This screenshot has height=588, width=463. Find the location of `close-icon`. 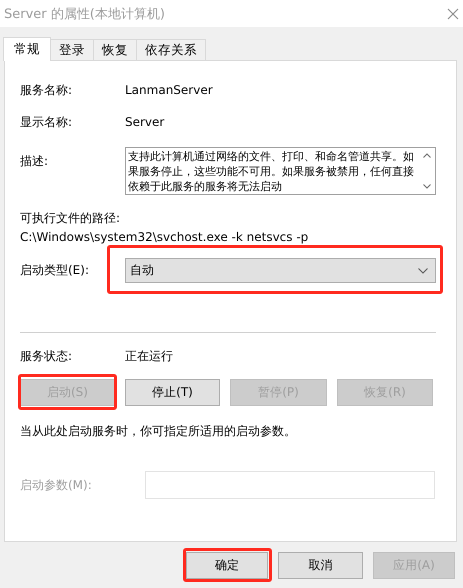

close-icon is located at coordinates (453, 14).